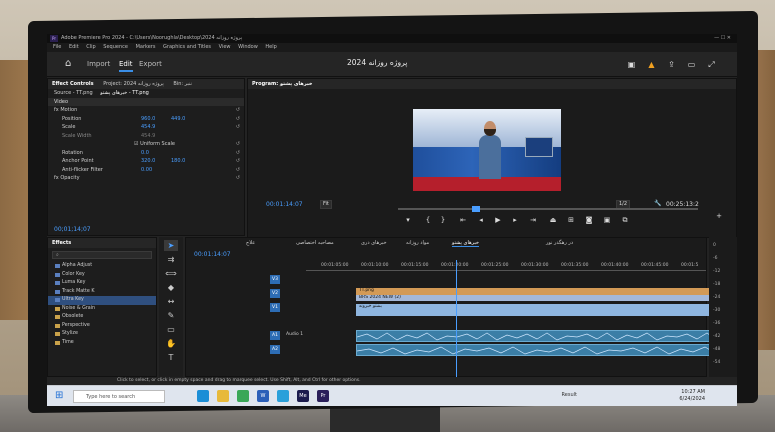 The height and width of the screenshot is (432, 775). Describe the element at coordinates (408, 220) in the screenshot. I see `marker-icon: ▾` at that location.